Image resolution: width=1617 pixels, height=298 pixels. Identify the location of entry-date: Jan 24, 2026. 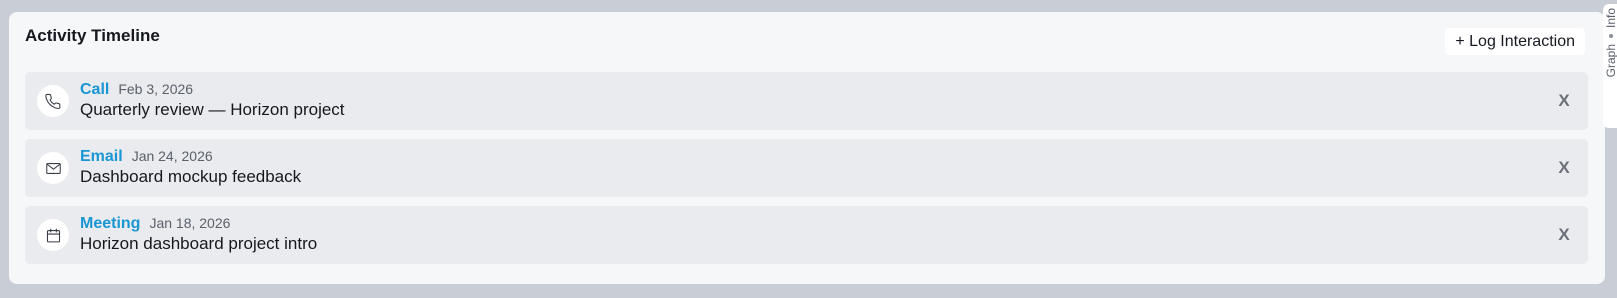
(172, 156).